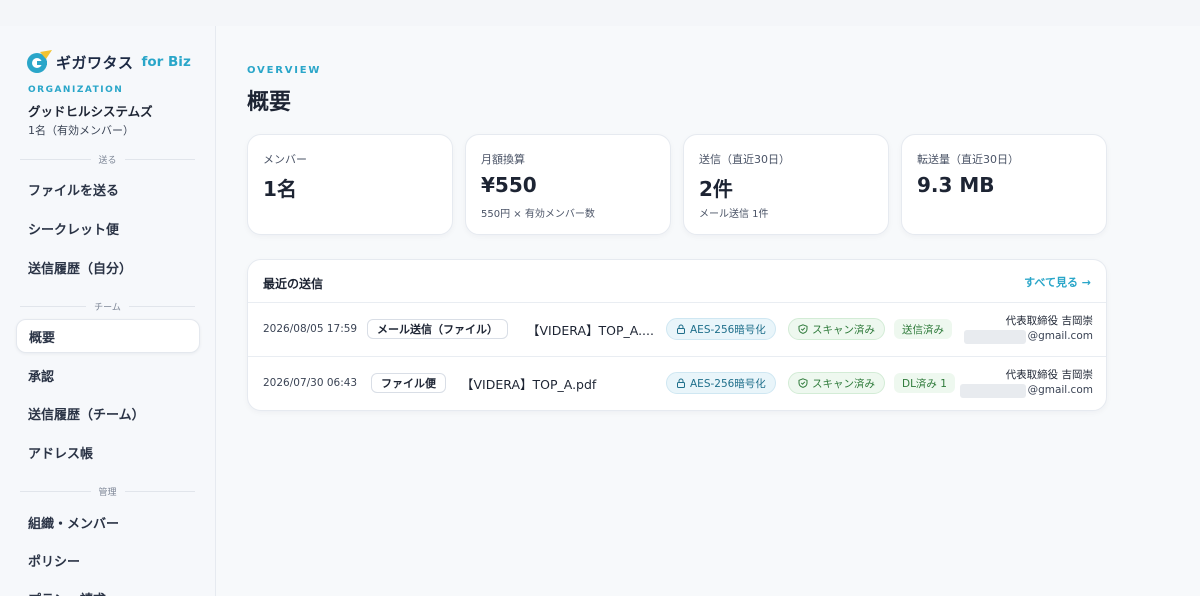 The width and height of the screenshot is (1200, 596). What do you see at coordinates (310, 383) in the screenshot?
I see `send-date: 2026/07/30 06:43` at bounding box center [310, 383].